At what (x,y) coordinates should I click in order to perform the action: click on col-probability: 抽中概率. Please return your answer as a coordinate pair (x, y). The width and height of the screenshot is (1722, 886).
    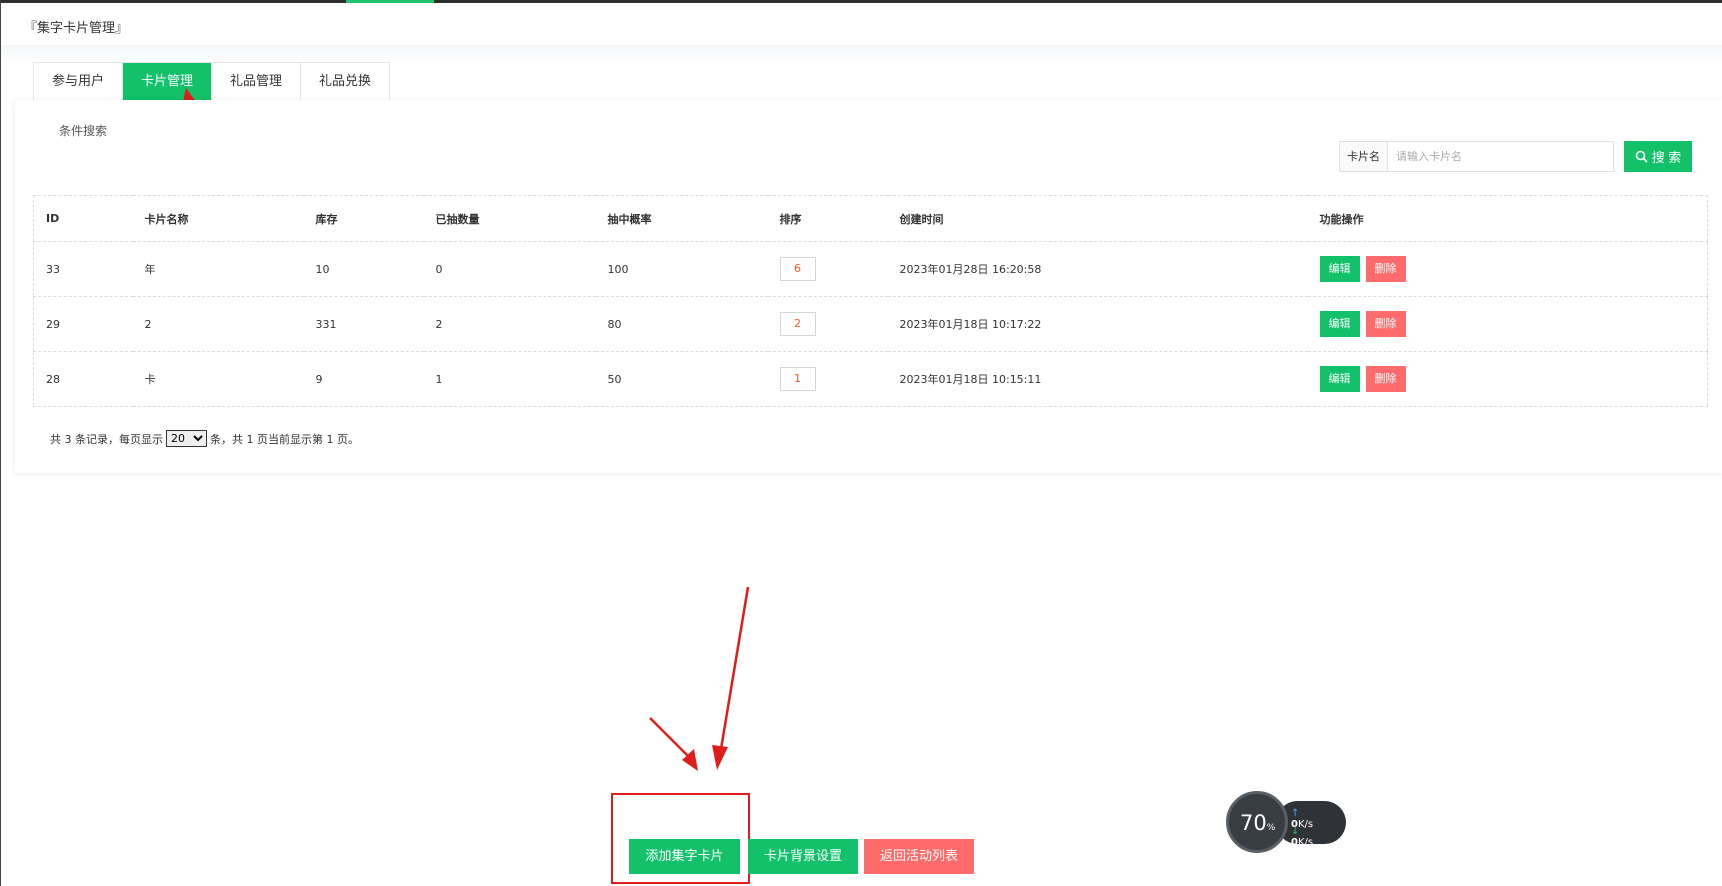
    Looking at the image, I should click on (681, 218).